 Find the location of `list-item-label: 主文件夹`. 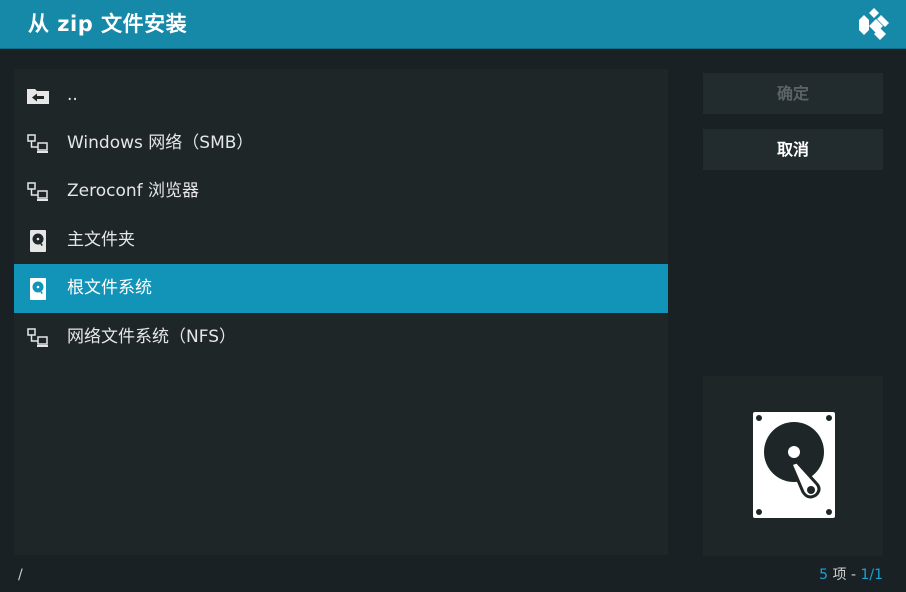

list-item-label: 主文件夹 is located at coordinates (101, 240).